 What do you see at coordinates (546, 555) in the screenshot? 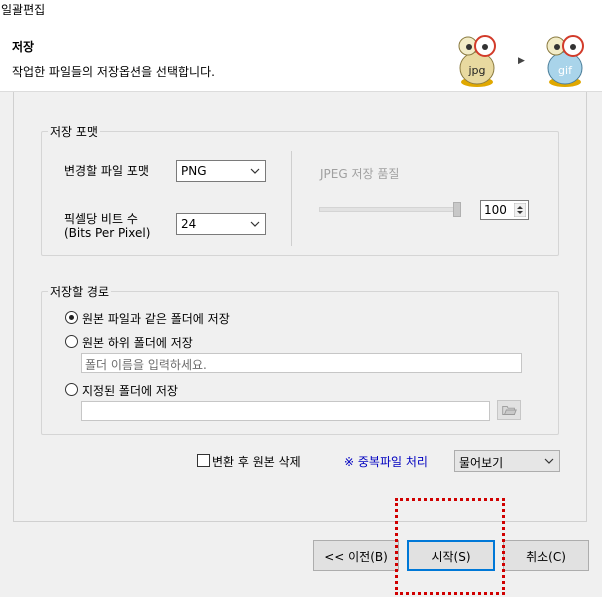
I see `cancel-button: 취소(C)` at bounding box center [546, 555].